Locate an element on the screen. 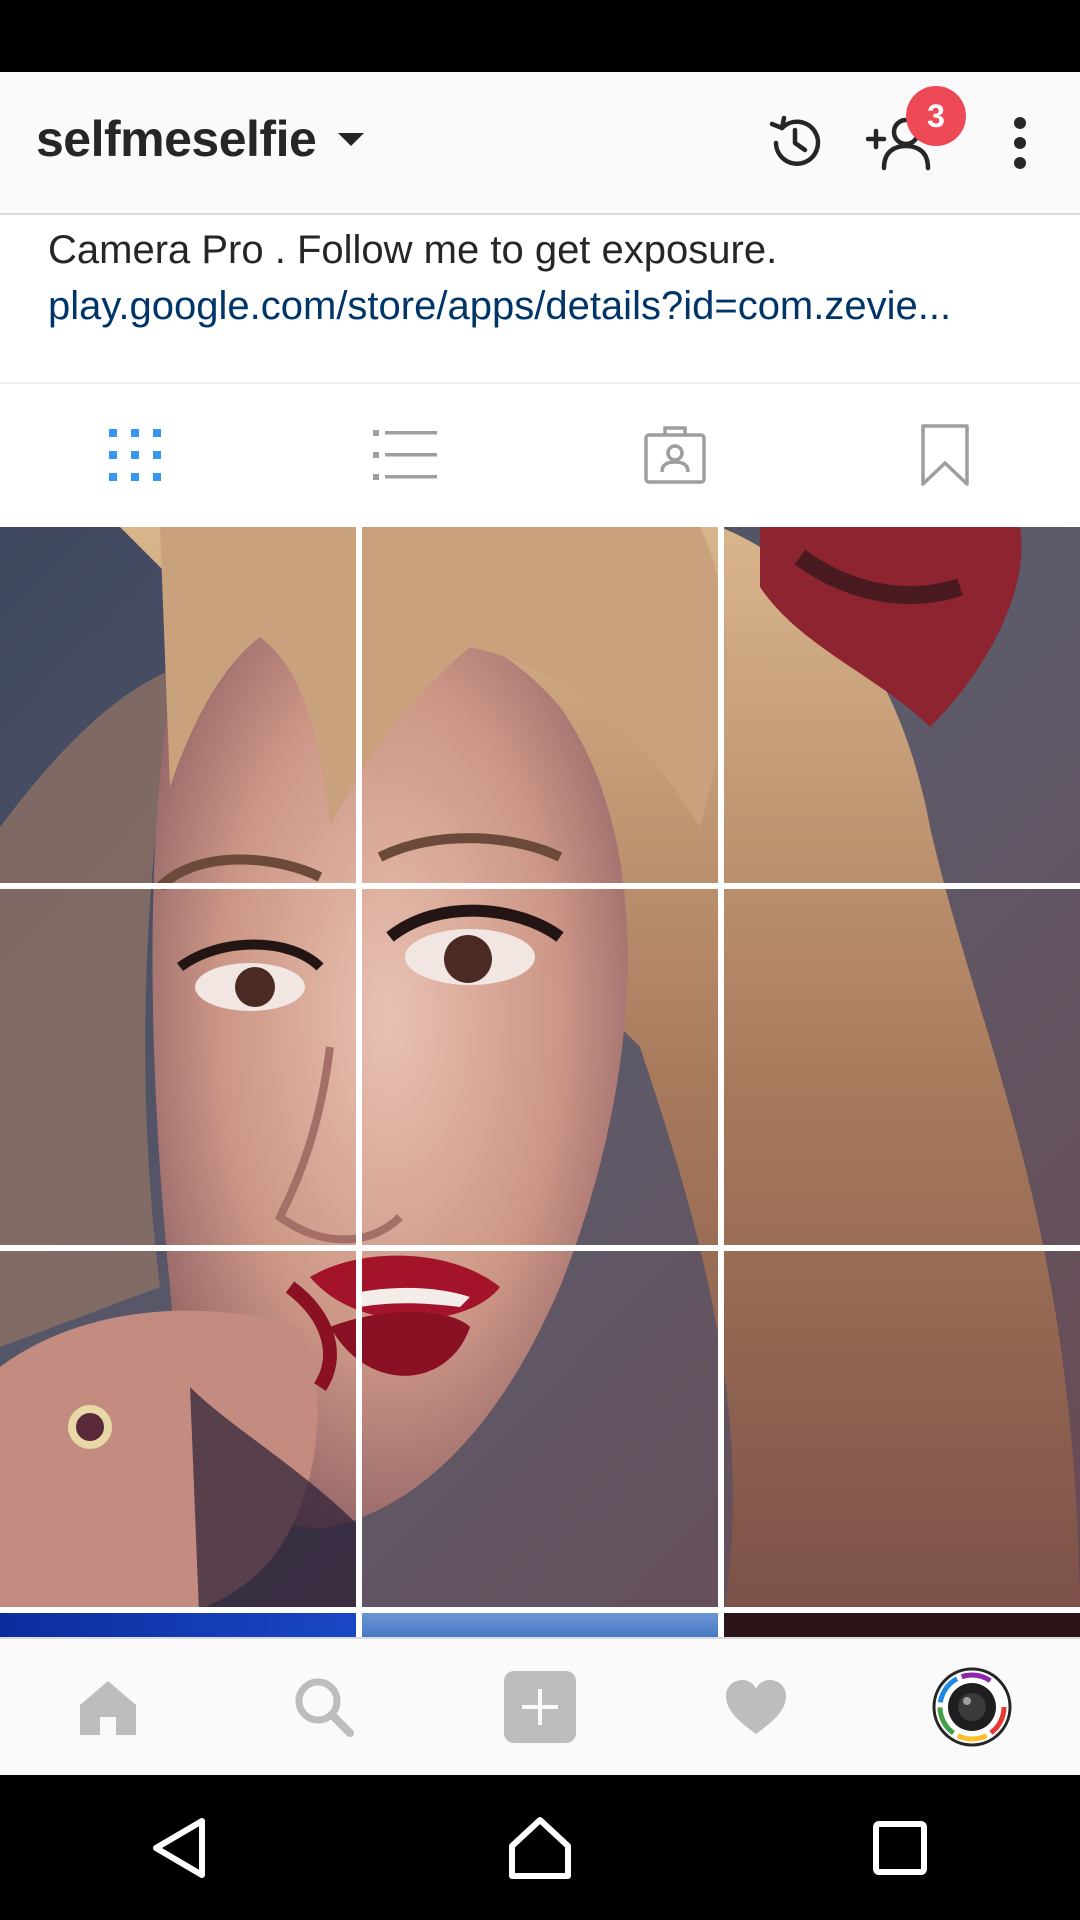  home-icon is located at coordinates (108, 1708).